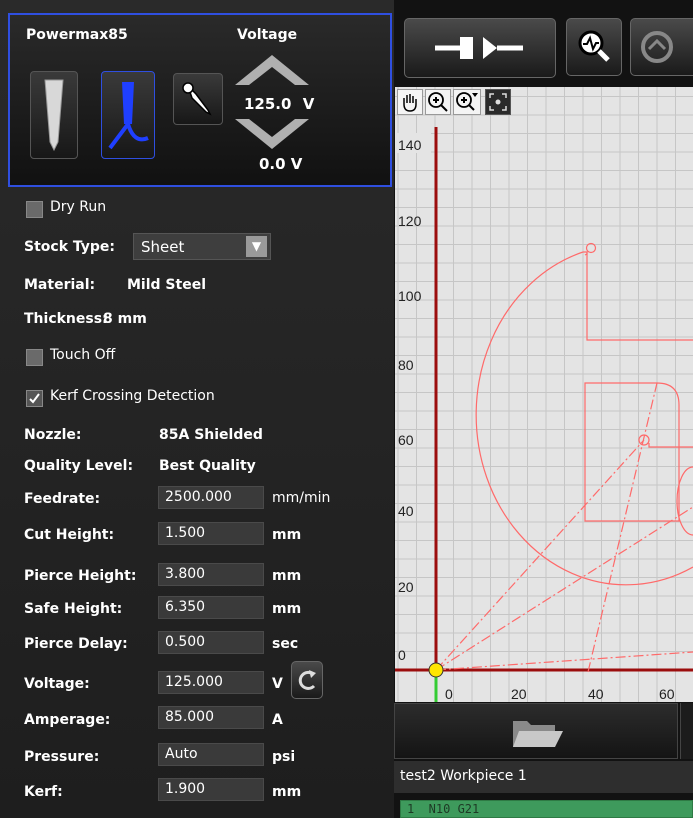 The width and height of the screenshot is (693, 818). What do you see at coordinates (443, 809) in the screenshot?
I see `code-line: 1 N10 G21` at bounding box center [443, 809].